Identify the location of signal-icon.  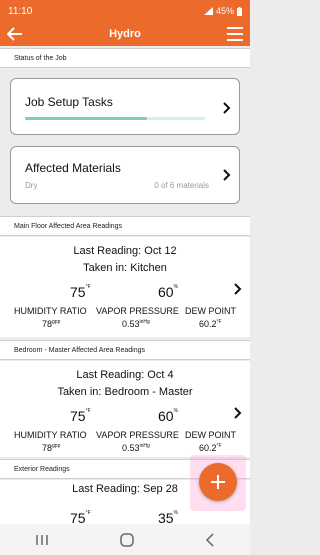
(208, 11).